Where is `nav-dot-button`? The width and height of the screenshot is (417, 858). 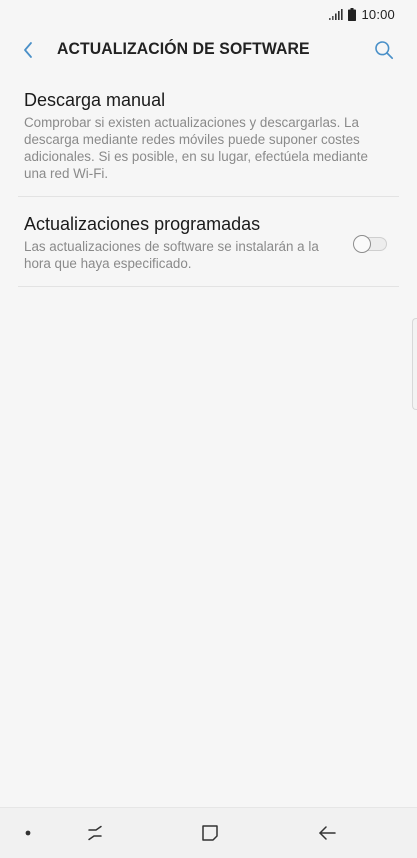 nav-dot-button is located at coordinates (28, 833).